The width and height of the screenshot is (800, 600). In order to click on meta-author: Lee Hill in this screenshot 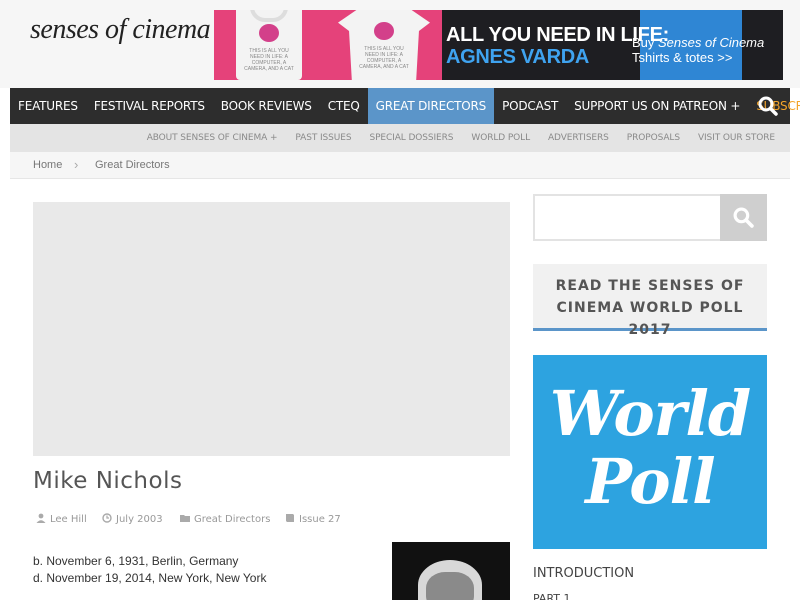, I will do `click(61, 519)`.